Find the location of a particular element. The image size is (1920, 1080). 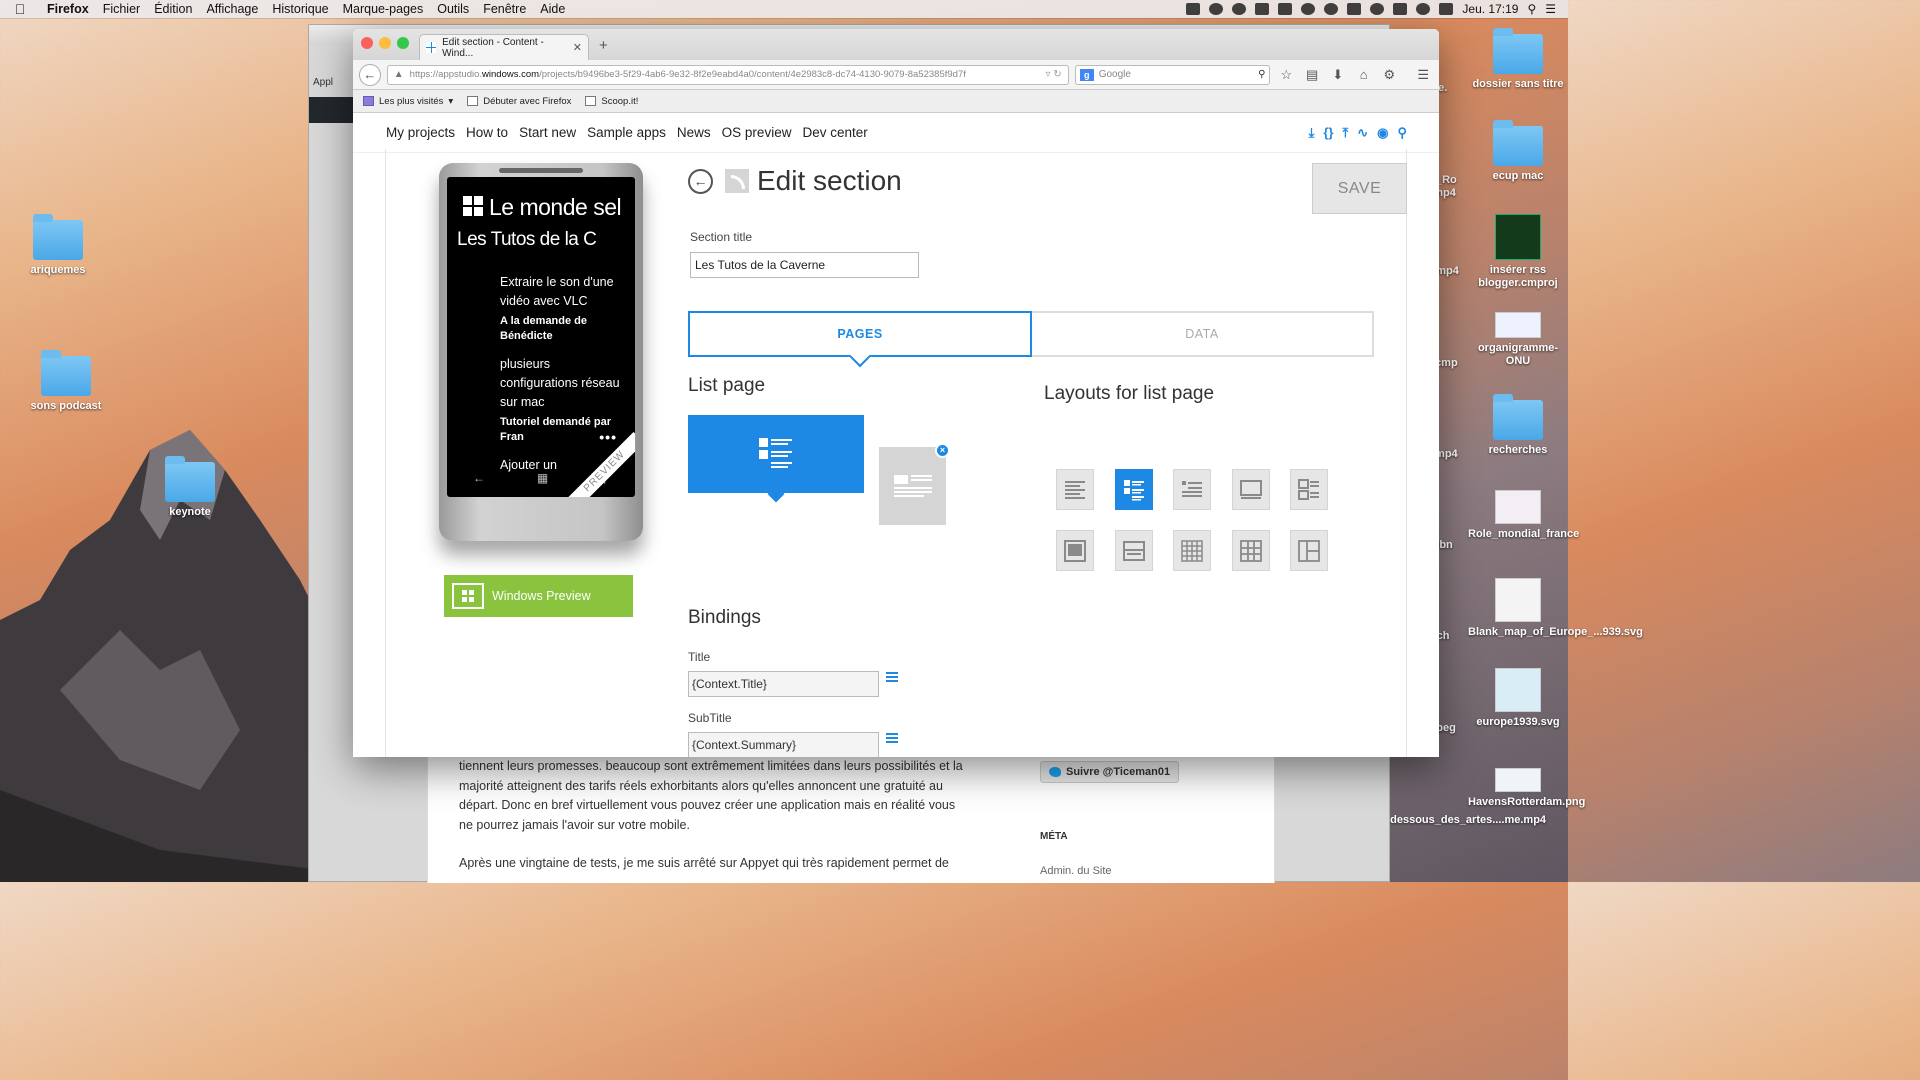

tab-pages: PAGES is located at coordinates (860, 334).